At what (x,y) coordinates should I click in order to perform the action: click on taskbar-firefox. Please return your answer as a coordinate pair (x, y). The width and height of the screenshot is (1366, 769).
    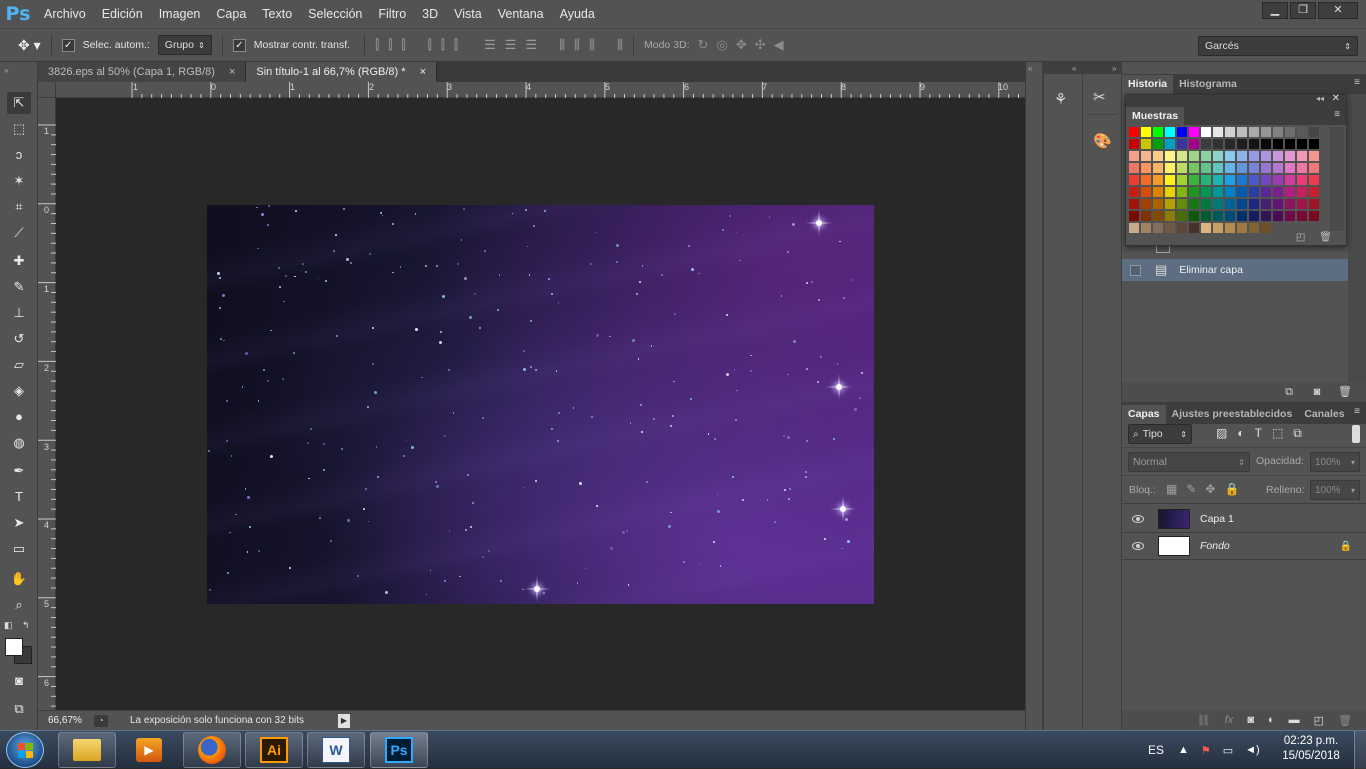
    Looking at the image, I should click on (212, 750).